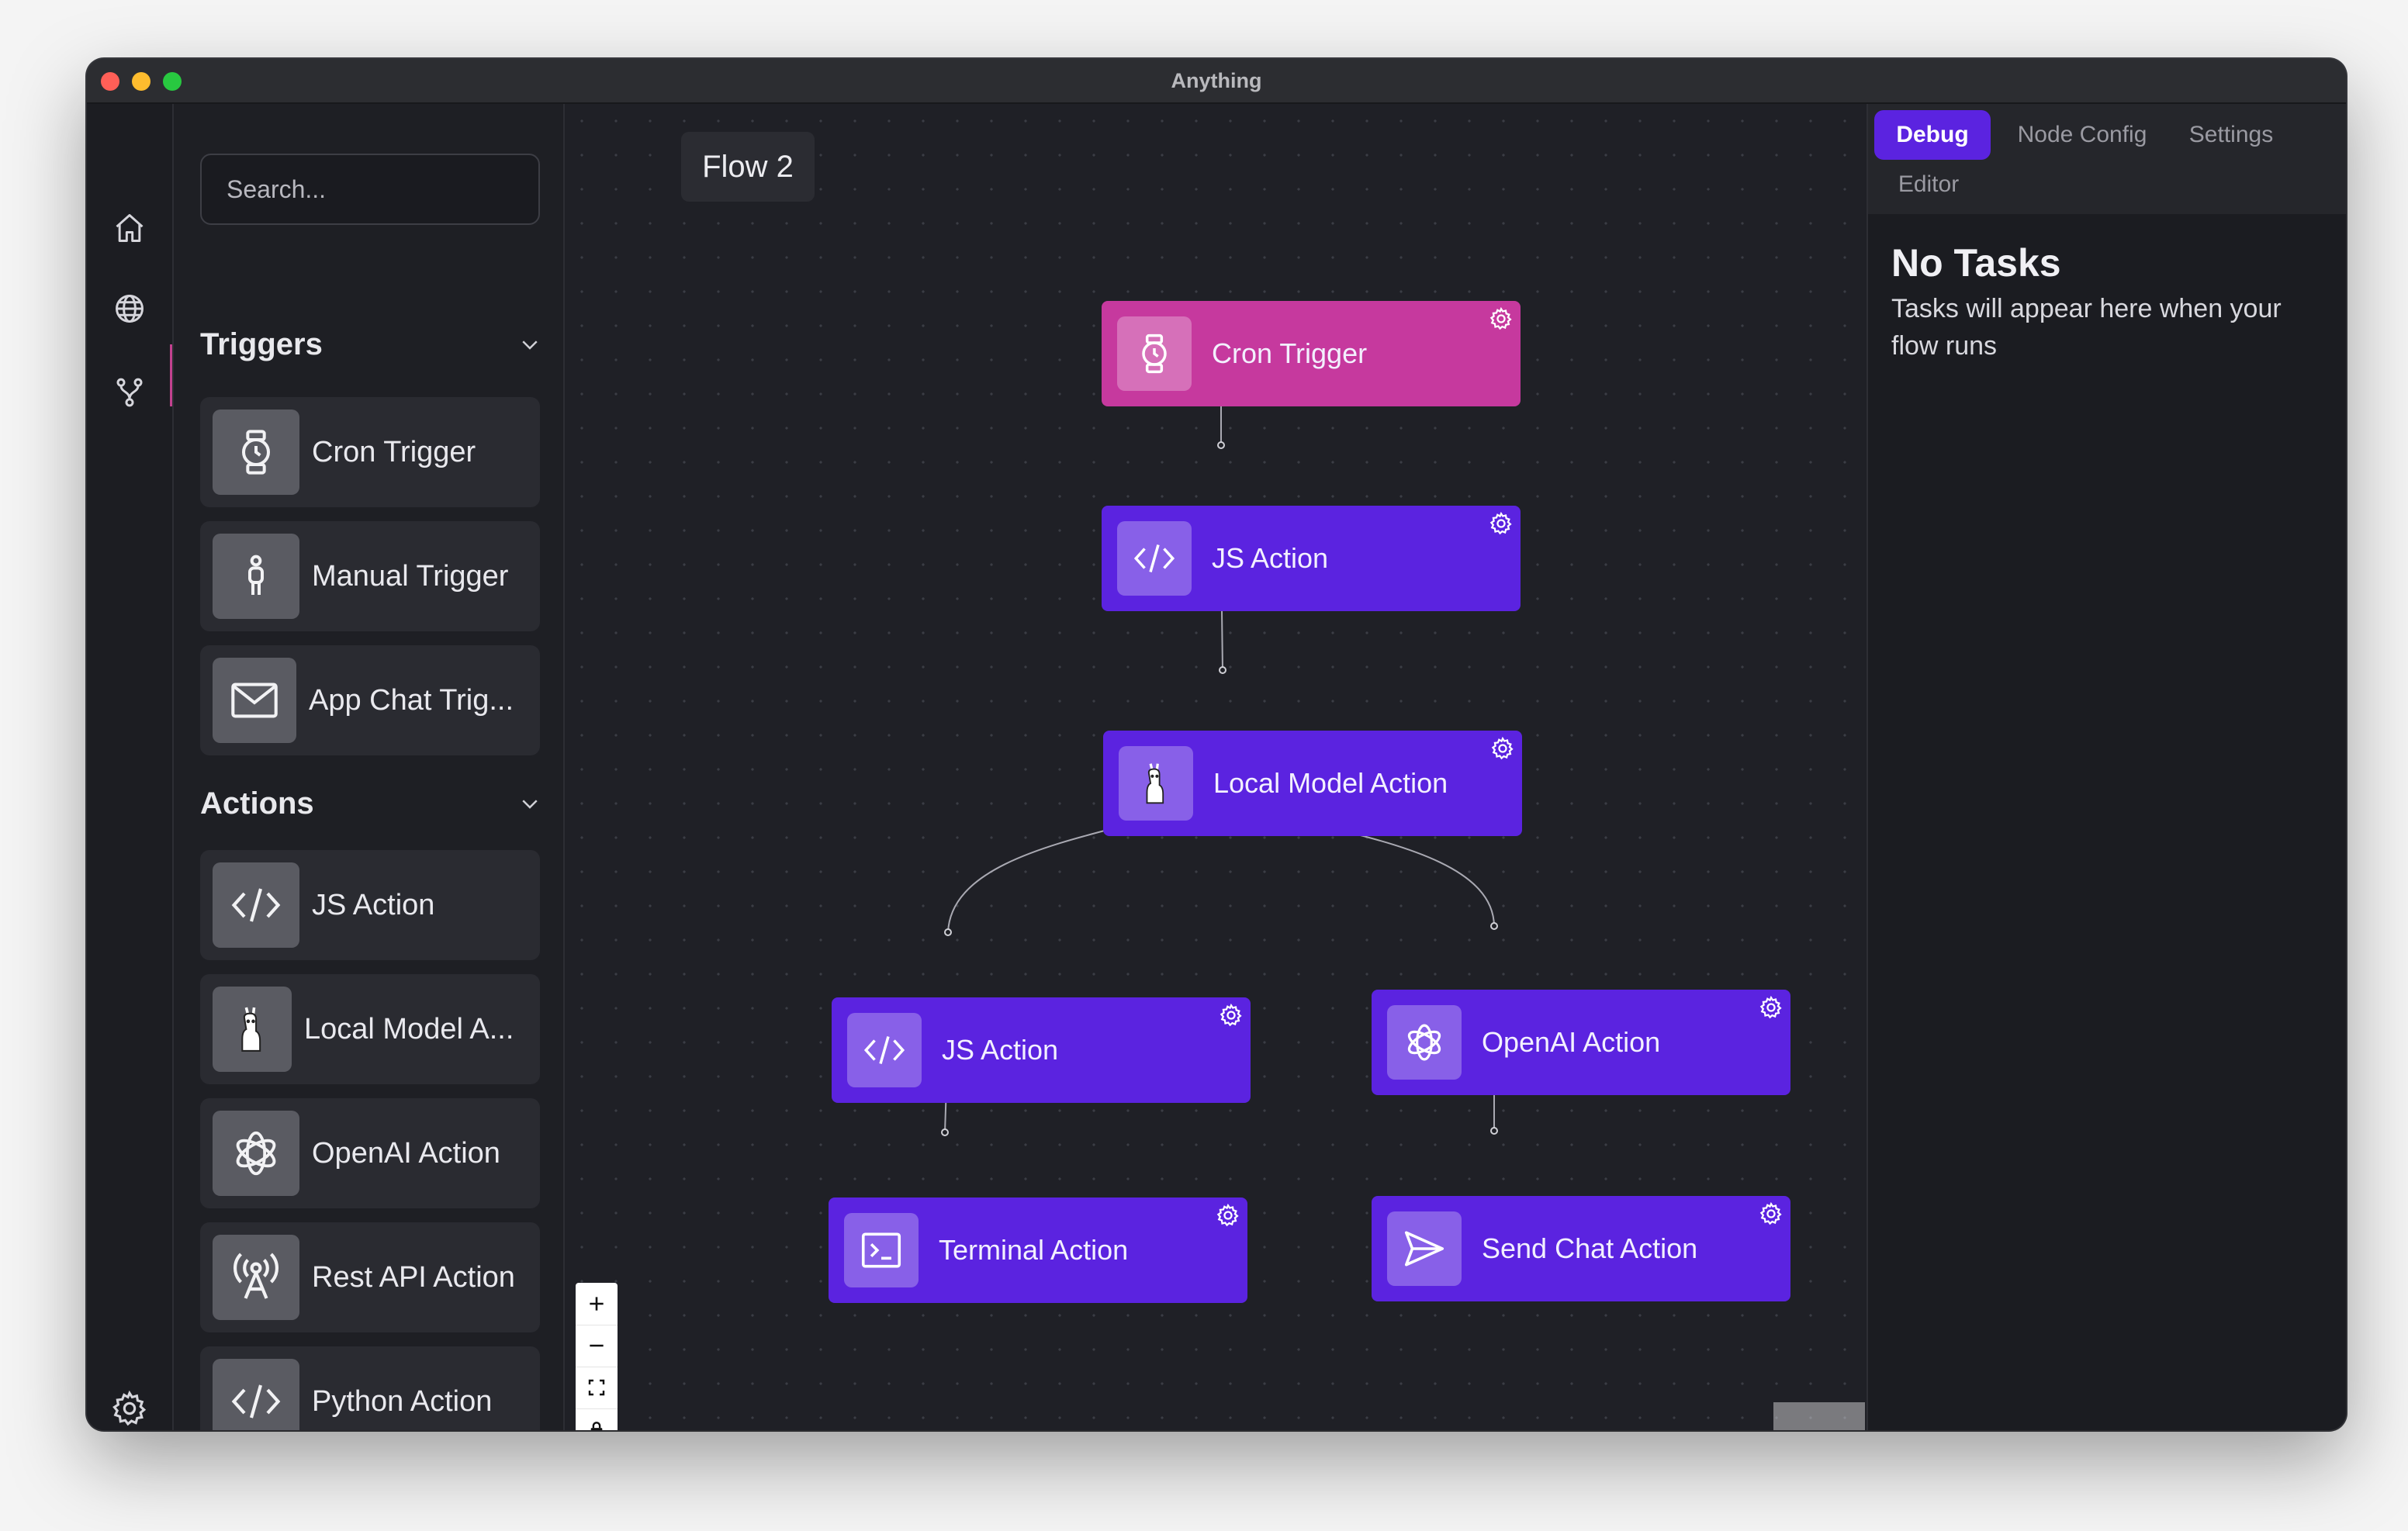 This screenshot has height=1531, width=2408. I want to click on node-label: Local Model Action, so click(1330, 783).